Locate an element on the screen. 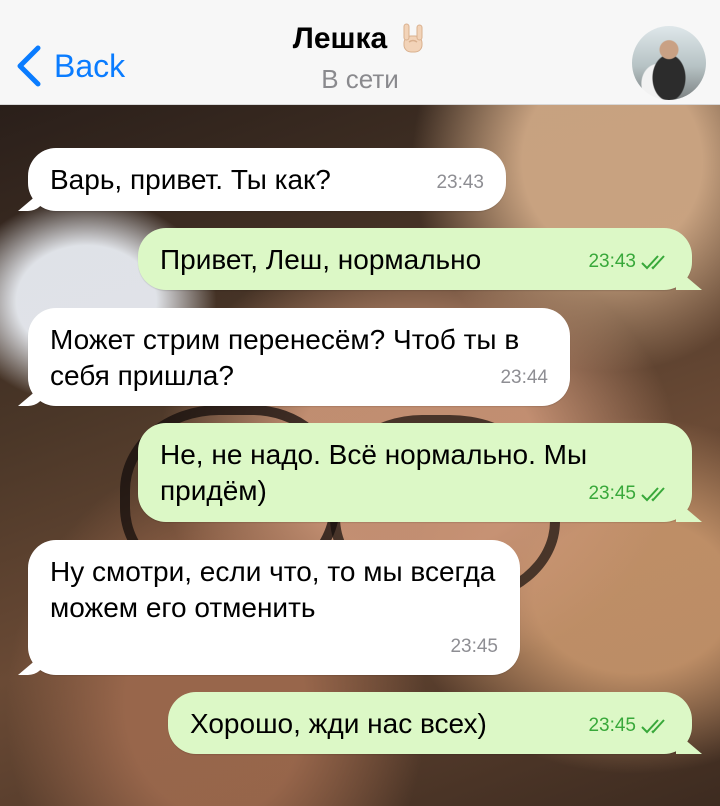  contact-info: Лешка В сети is located at coordinates (360, 58).